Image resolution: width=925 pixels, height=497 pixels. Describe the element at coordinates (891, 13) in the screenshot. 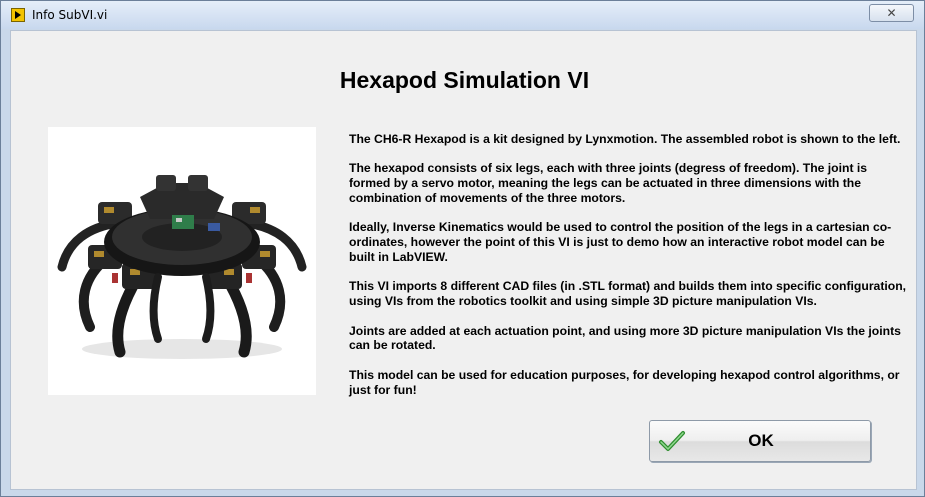

I see `close-button: ✕` at that location.